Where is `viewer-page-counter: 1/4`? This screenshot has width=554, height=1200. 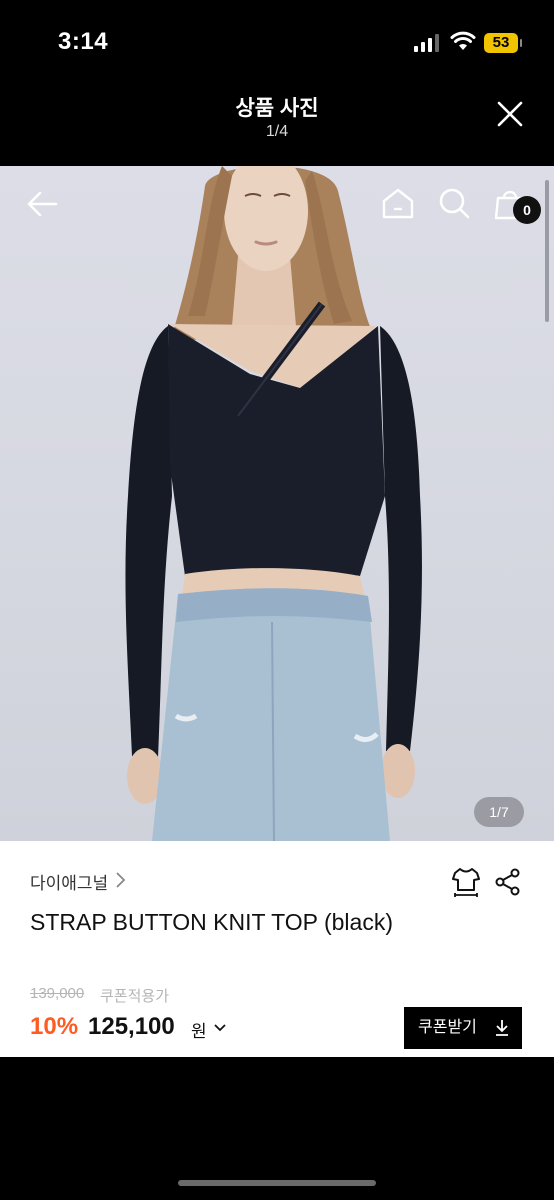
viewer-page-counter: 1/4 is located at coordinates (277, 131).